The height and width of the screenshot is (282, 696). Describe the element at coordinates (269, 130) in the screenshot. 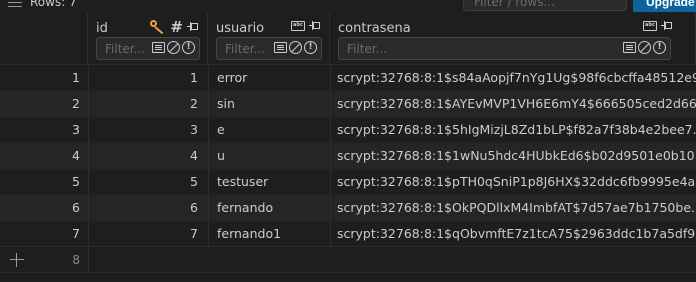

I see `cell-usuario: e` at that location.